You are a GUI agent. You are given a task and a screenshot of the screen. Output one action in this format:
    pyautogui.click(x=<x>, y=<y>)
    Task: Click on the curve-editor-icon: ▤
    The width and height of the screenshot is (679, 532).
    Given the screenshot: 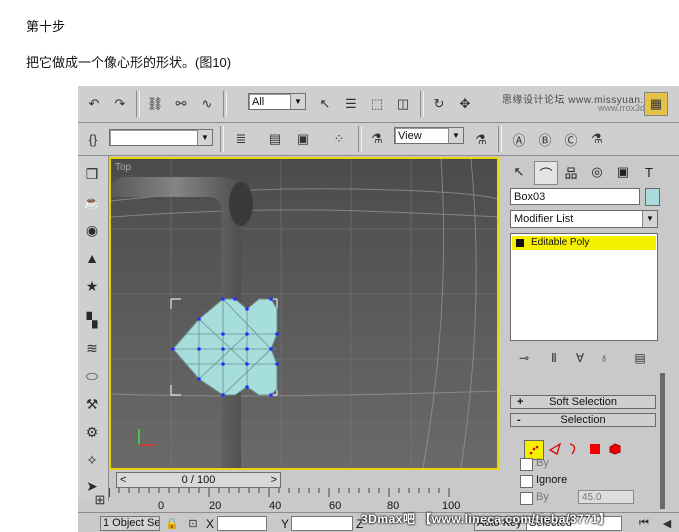 What is the action you would take?
    pyautogui.click(x=275, y=139)
    